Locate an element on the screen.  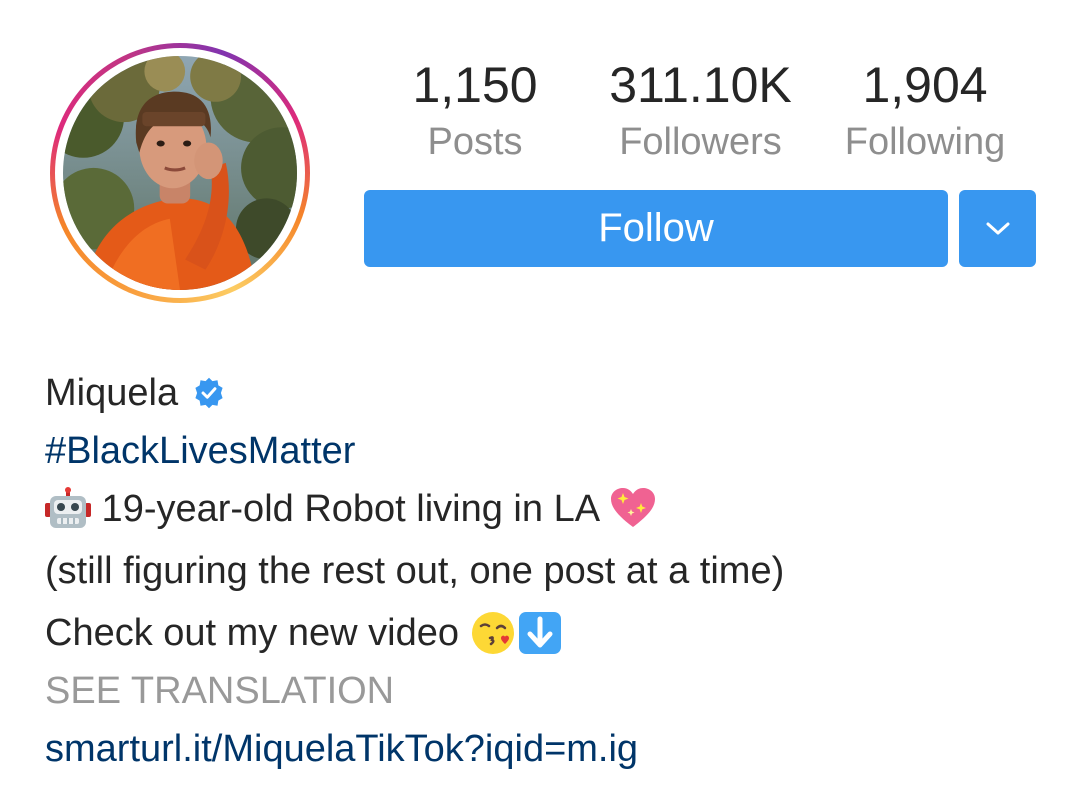
bio-line-1: 19-year-old Robot living in LA is located at coordinates (545, 509).